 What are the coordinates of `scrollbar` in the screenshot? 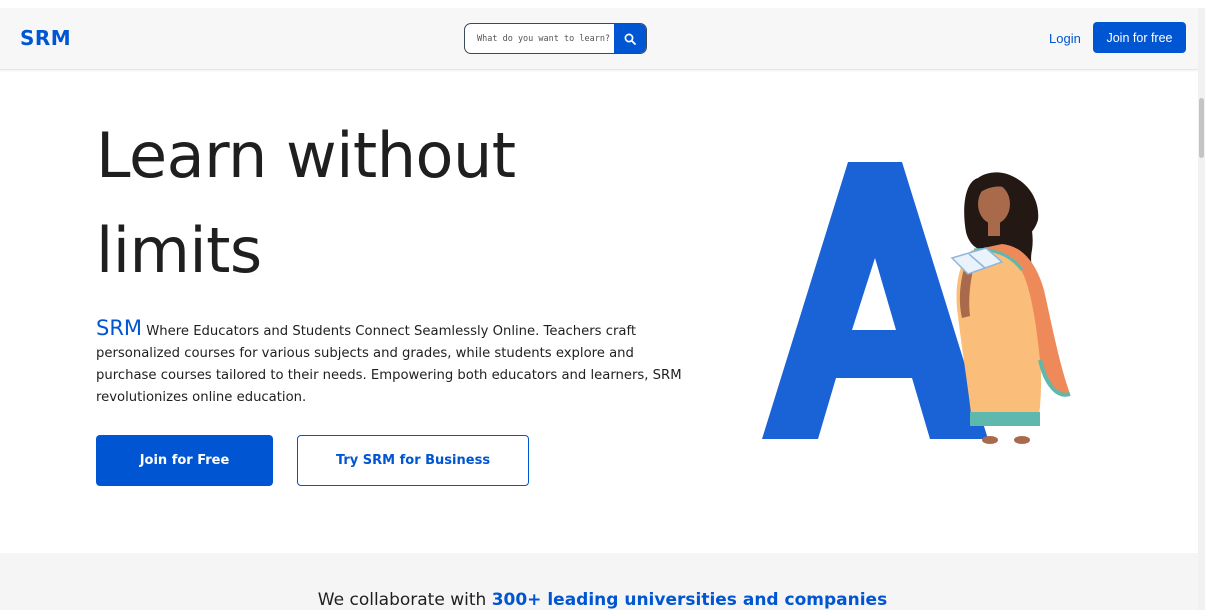 It's located at (1201, 309).